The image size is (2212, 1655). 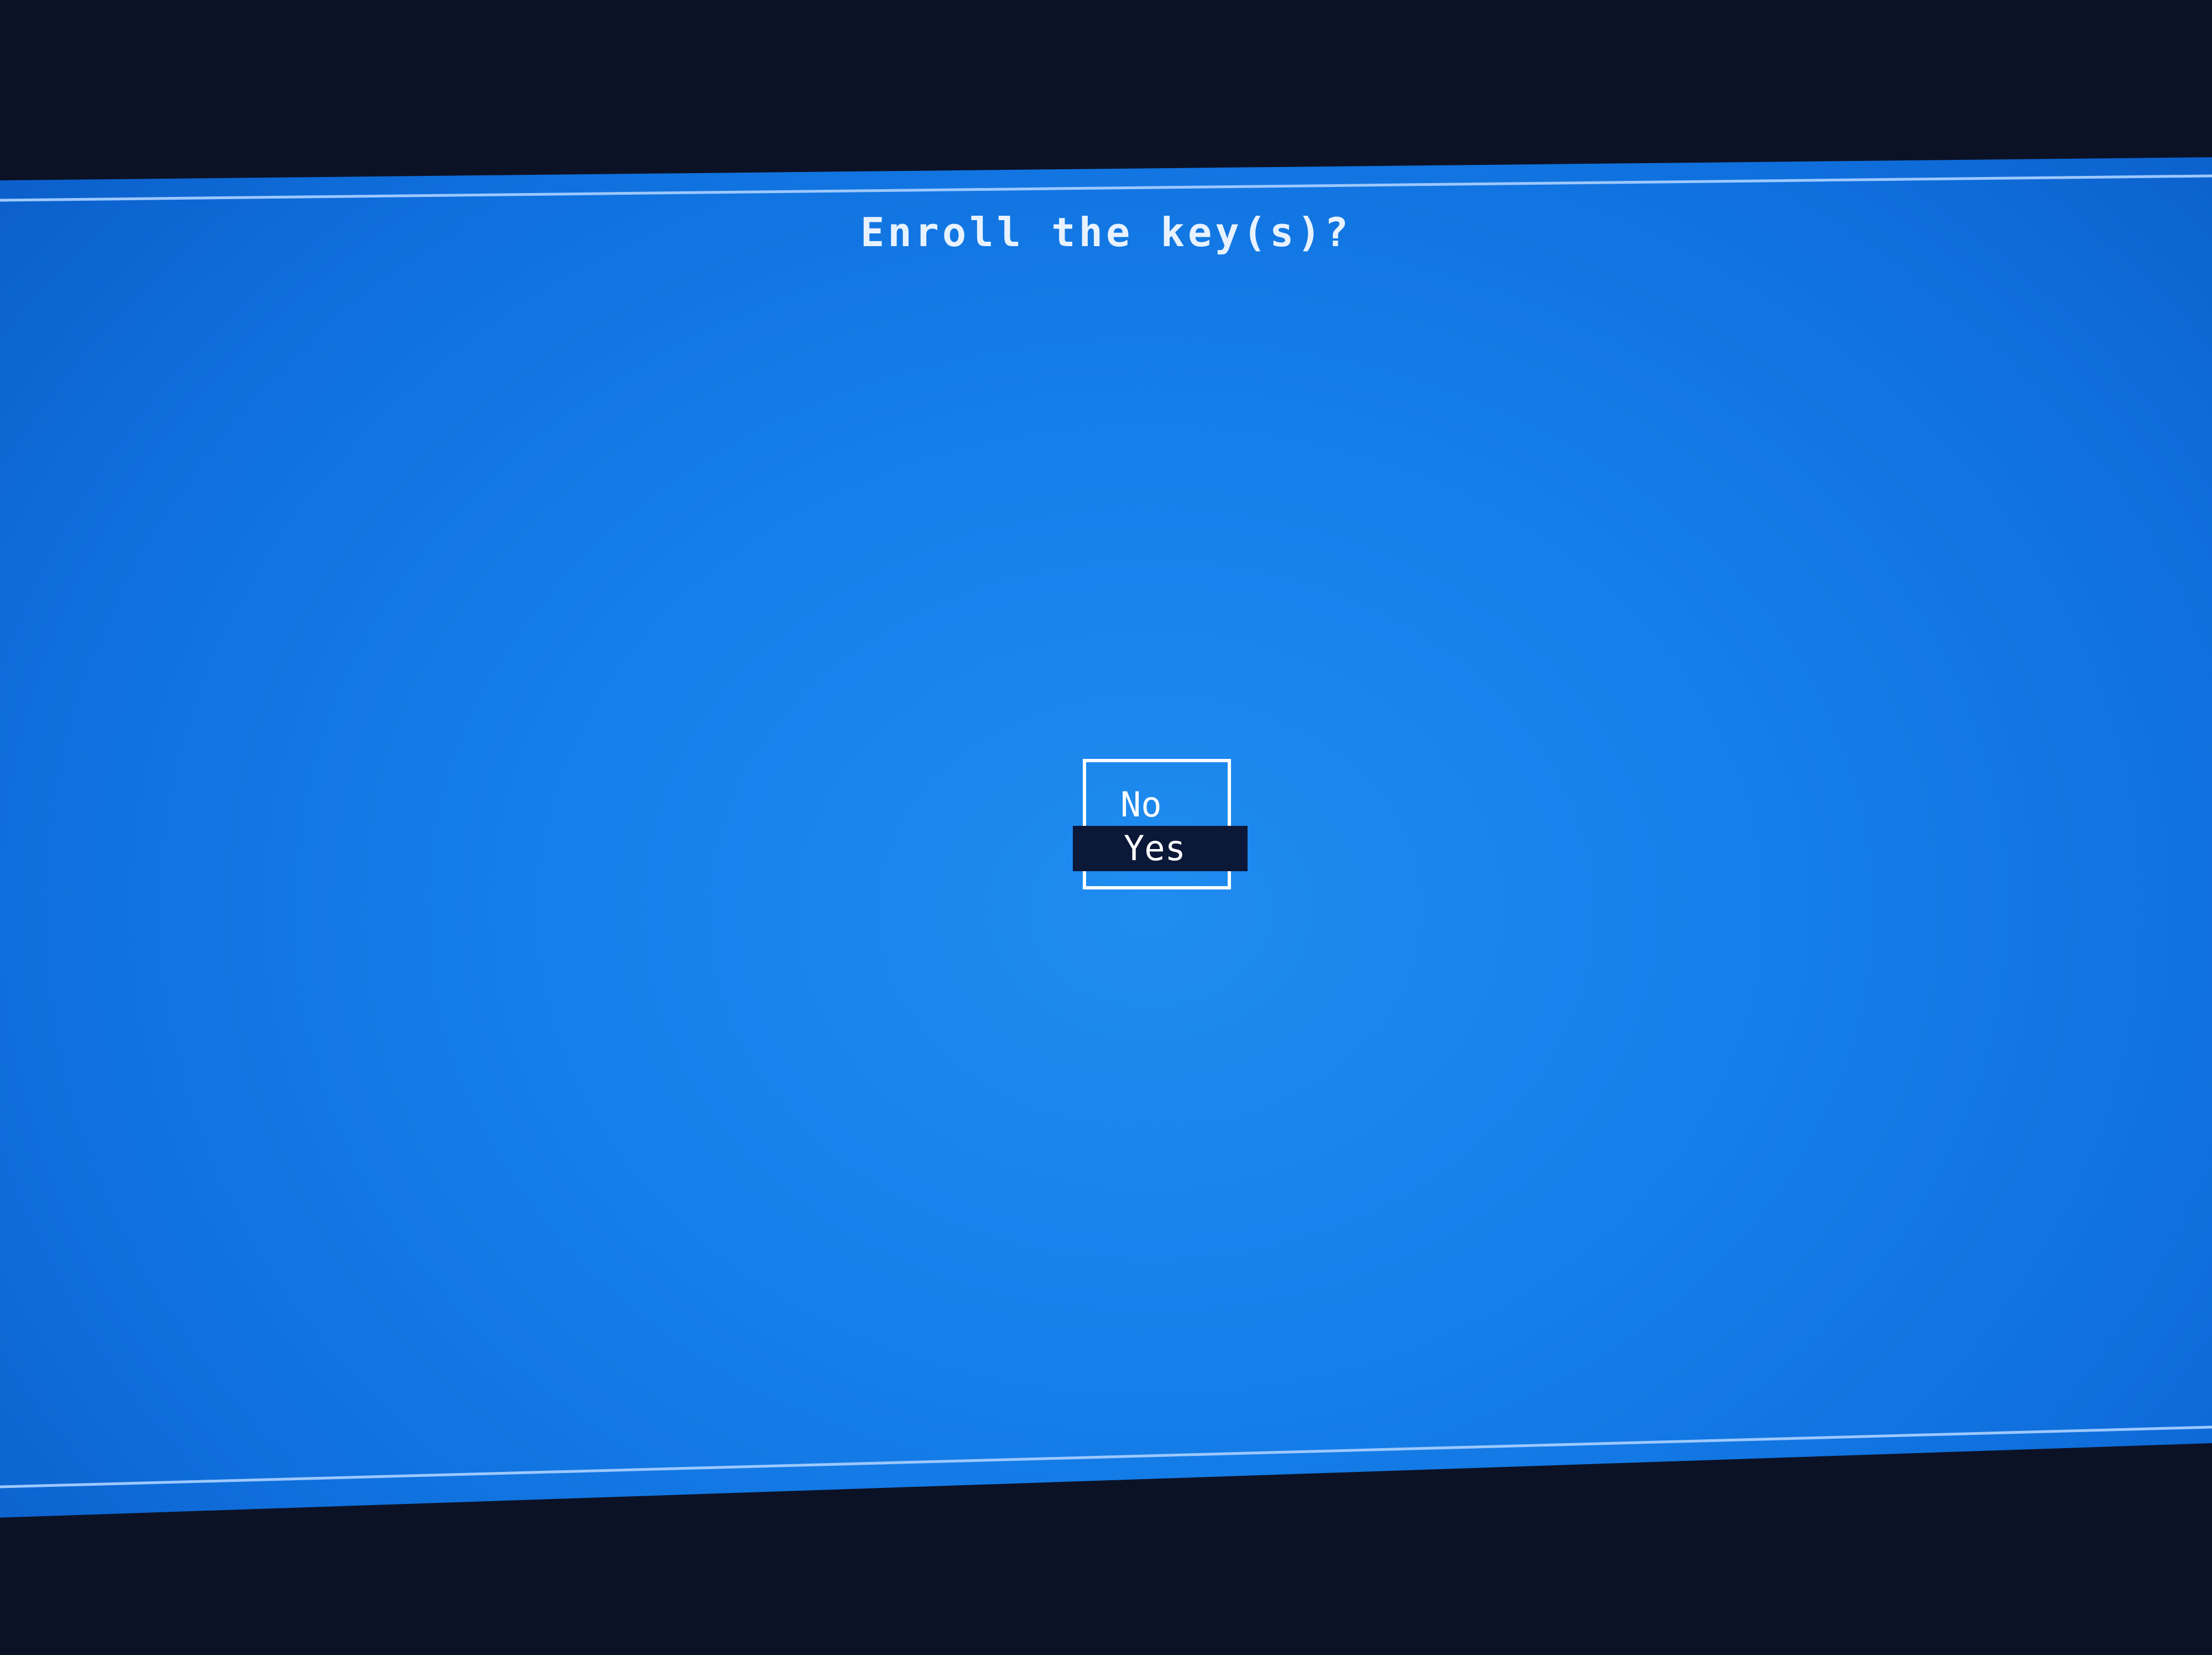 I want to click on option-yes-selected: Yes, so click(x=1160, y=848).